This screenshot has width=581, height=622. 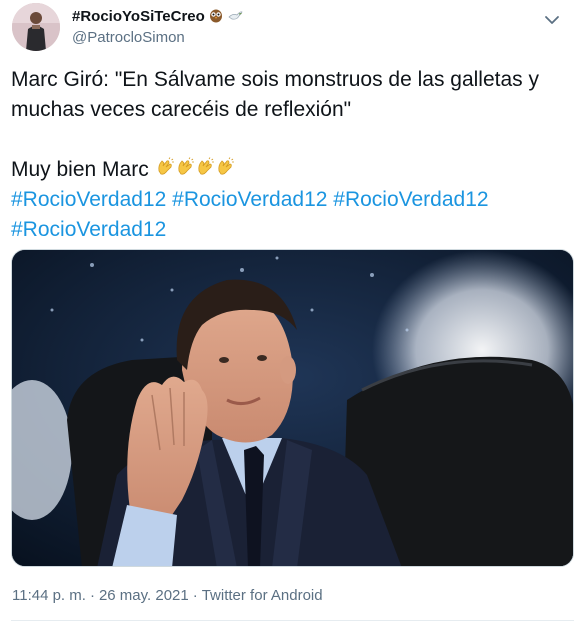 What do you see at coordinates (49, 595) in the screenshot?
I see `tweet-time: 11:44 p. m.` at bounding box center [49, 595].